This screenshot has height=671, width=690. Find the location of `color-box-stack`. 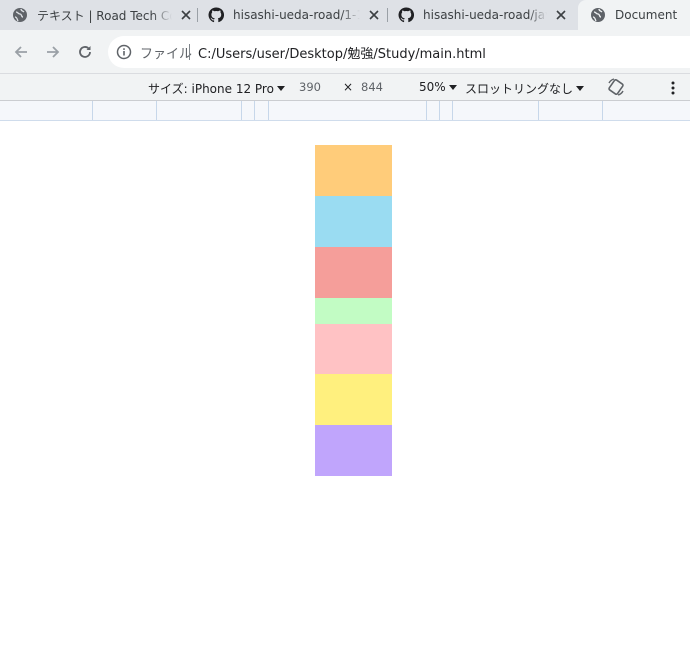

color-box-stack is located at coordinates (353, 310).